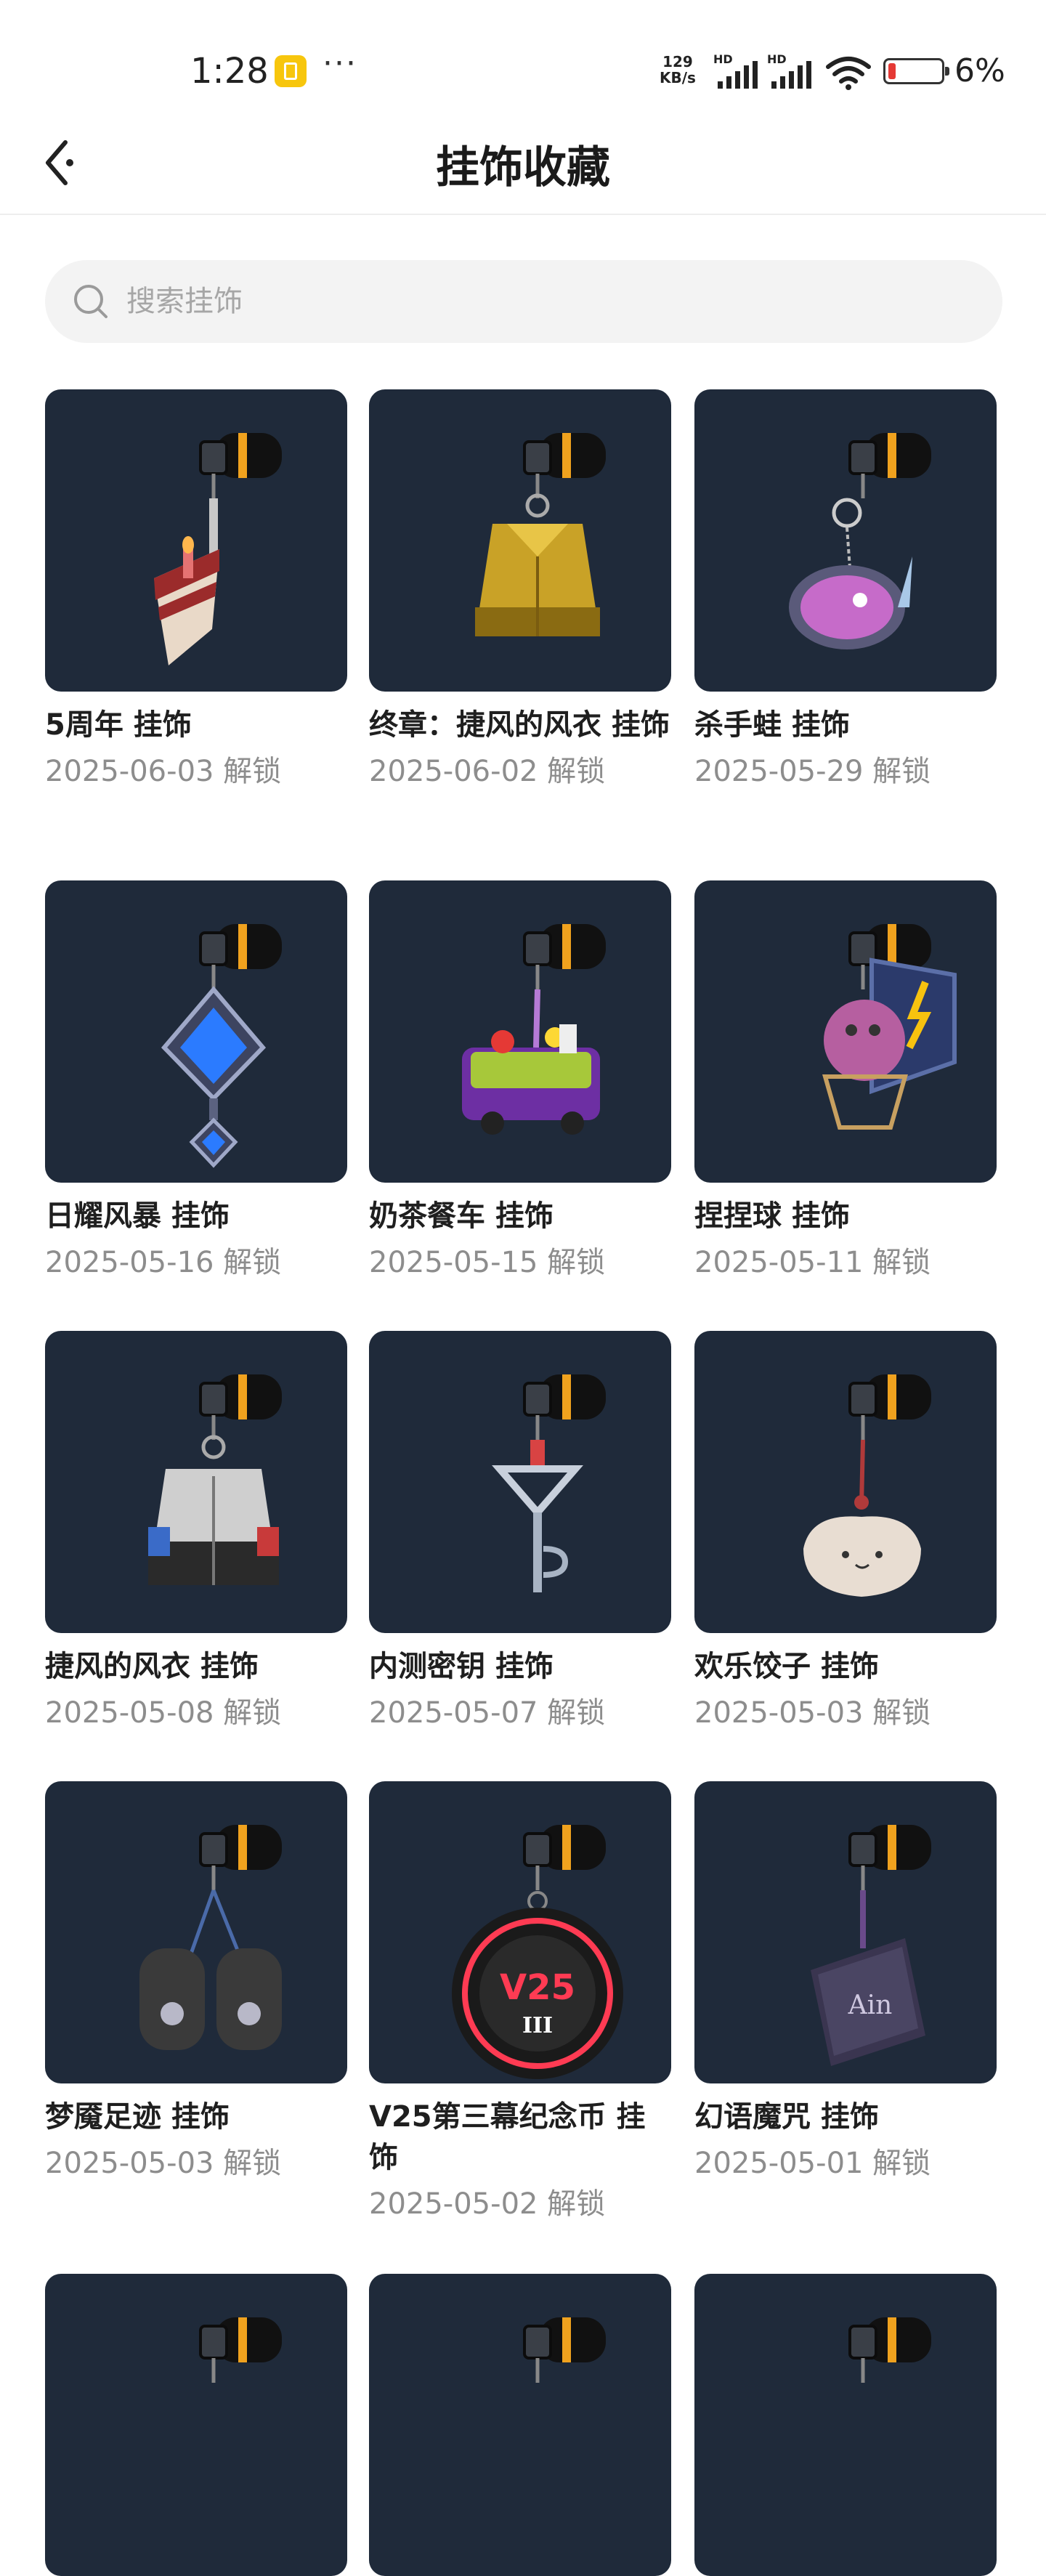 The height and width of the screenshot is (2576, 1046). What do you see at coordinates (152, 1666) in the screenshot?
I see `charm-name: 捷风的风衣 挂饰` at bounding box center [152, 1666].